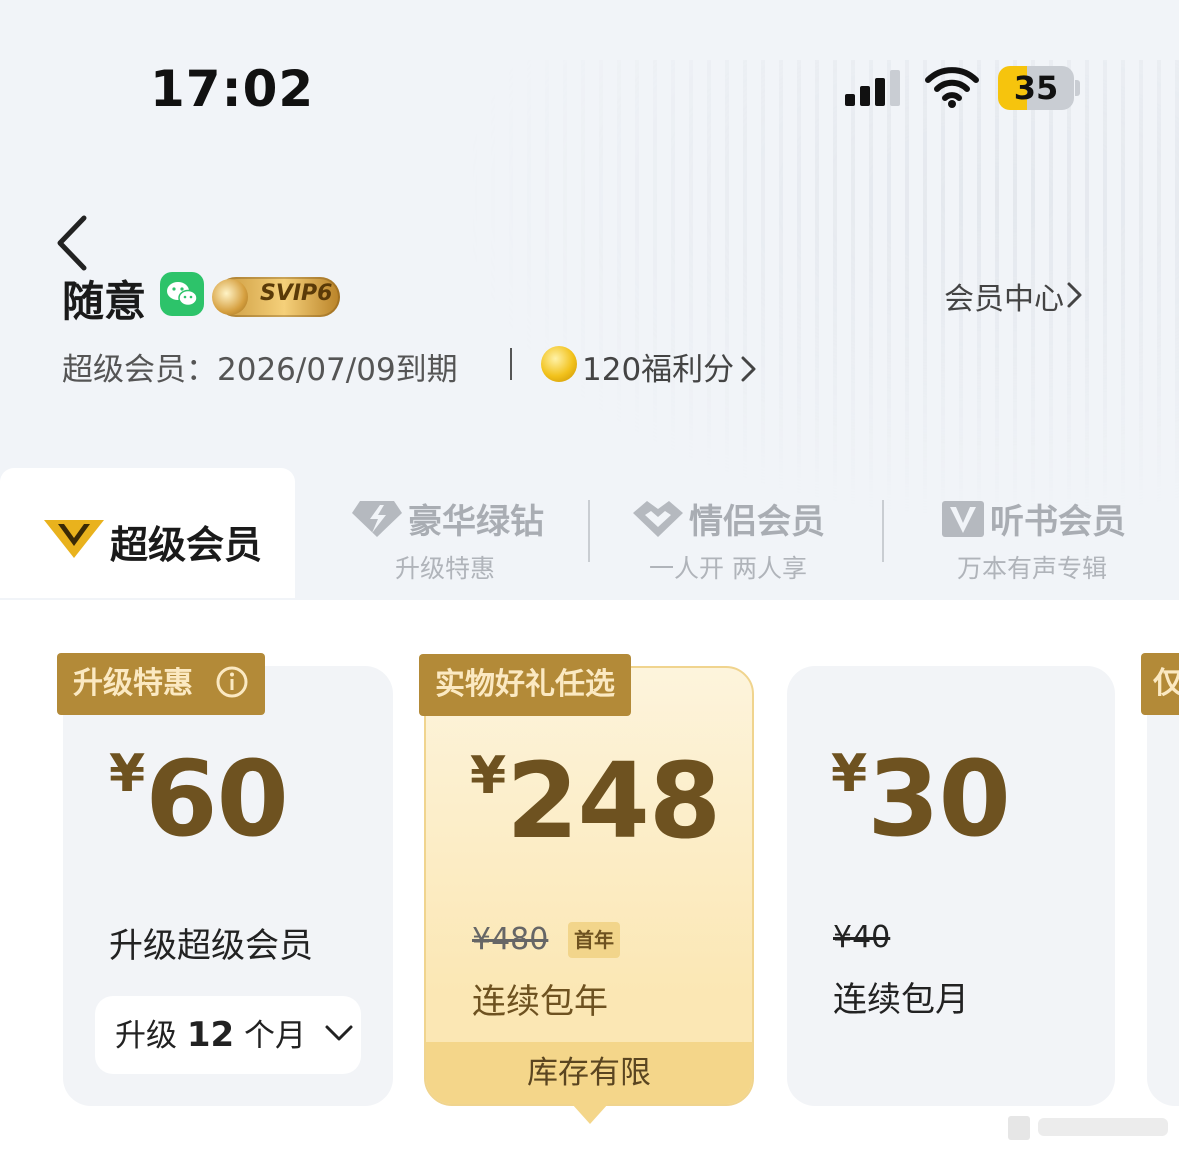 This screenshot has width=1179, height=1156. I want to click on card-tag: 升级特惠, so click(161, 684).